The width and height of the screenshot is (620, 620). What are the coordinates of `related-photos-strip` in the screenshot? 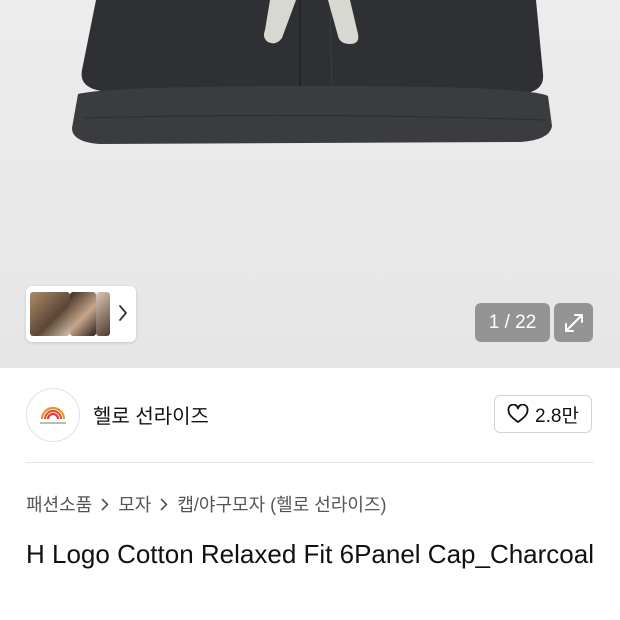 It's located at (81, 314).